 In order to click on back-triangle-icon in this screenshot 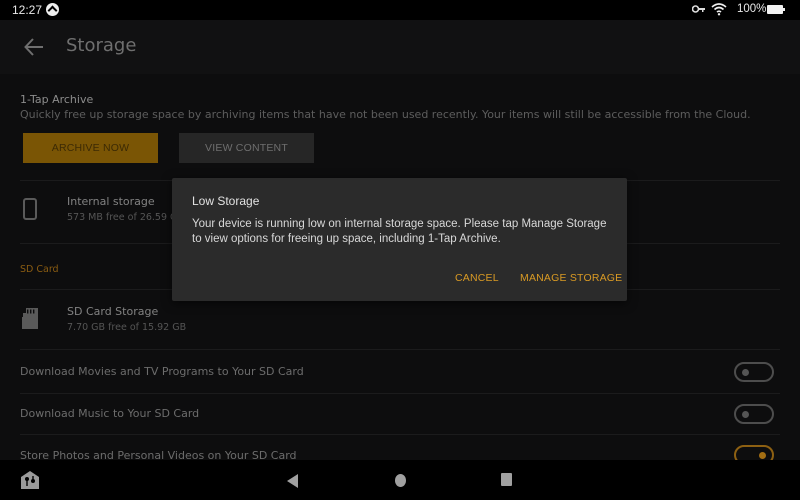, I will do `click(292, 481)`.